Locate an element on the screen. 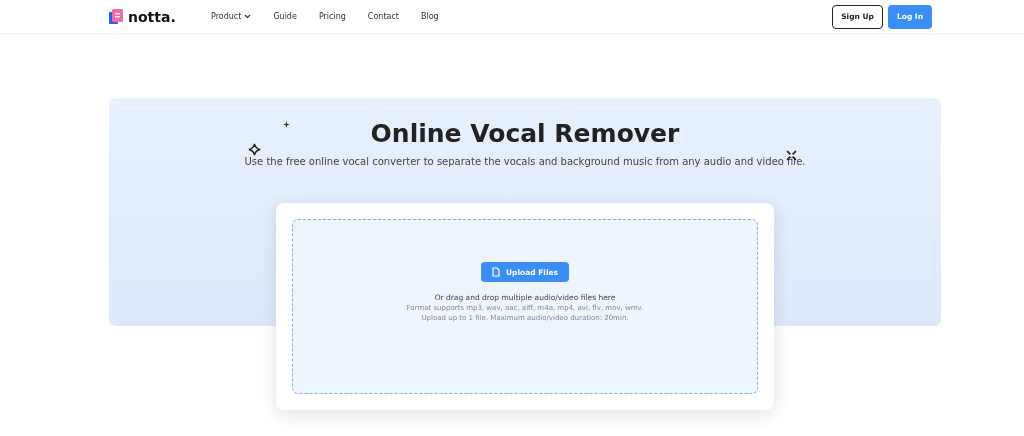  file-icon is located at coordinates (495, 272).